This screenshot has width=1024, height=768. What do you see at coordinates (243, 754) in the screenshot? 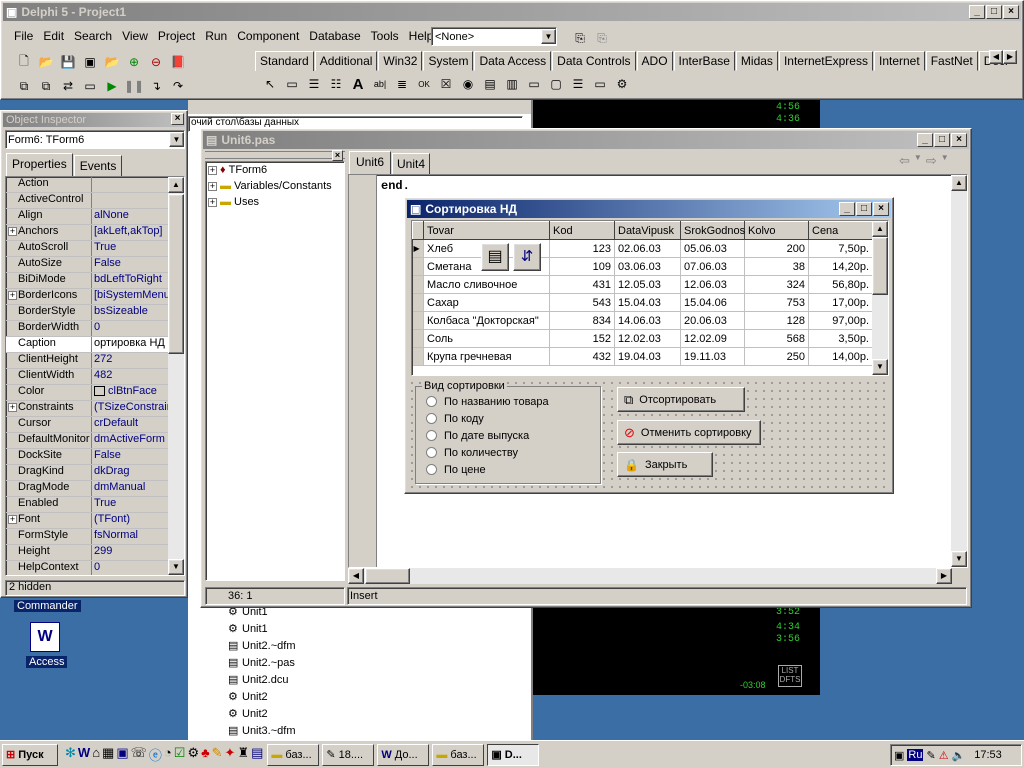
I see `quicklaunch-icon: ♜` at bounding box center [243, 754].